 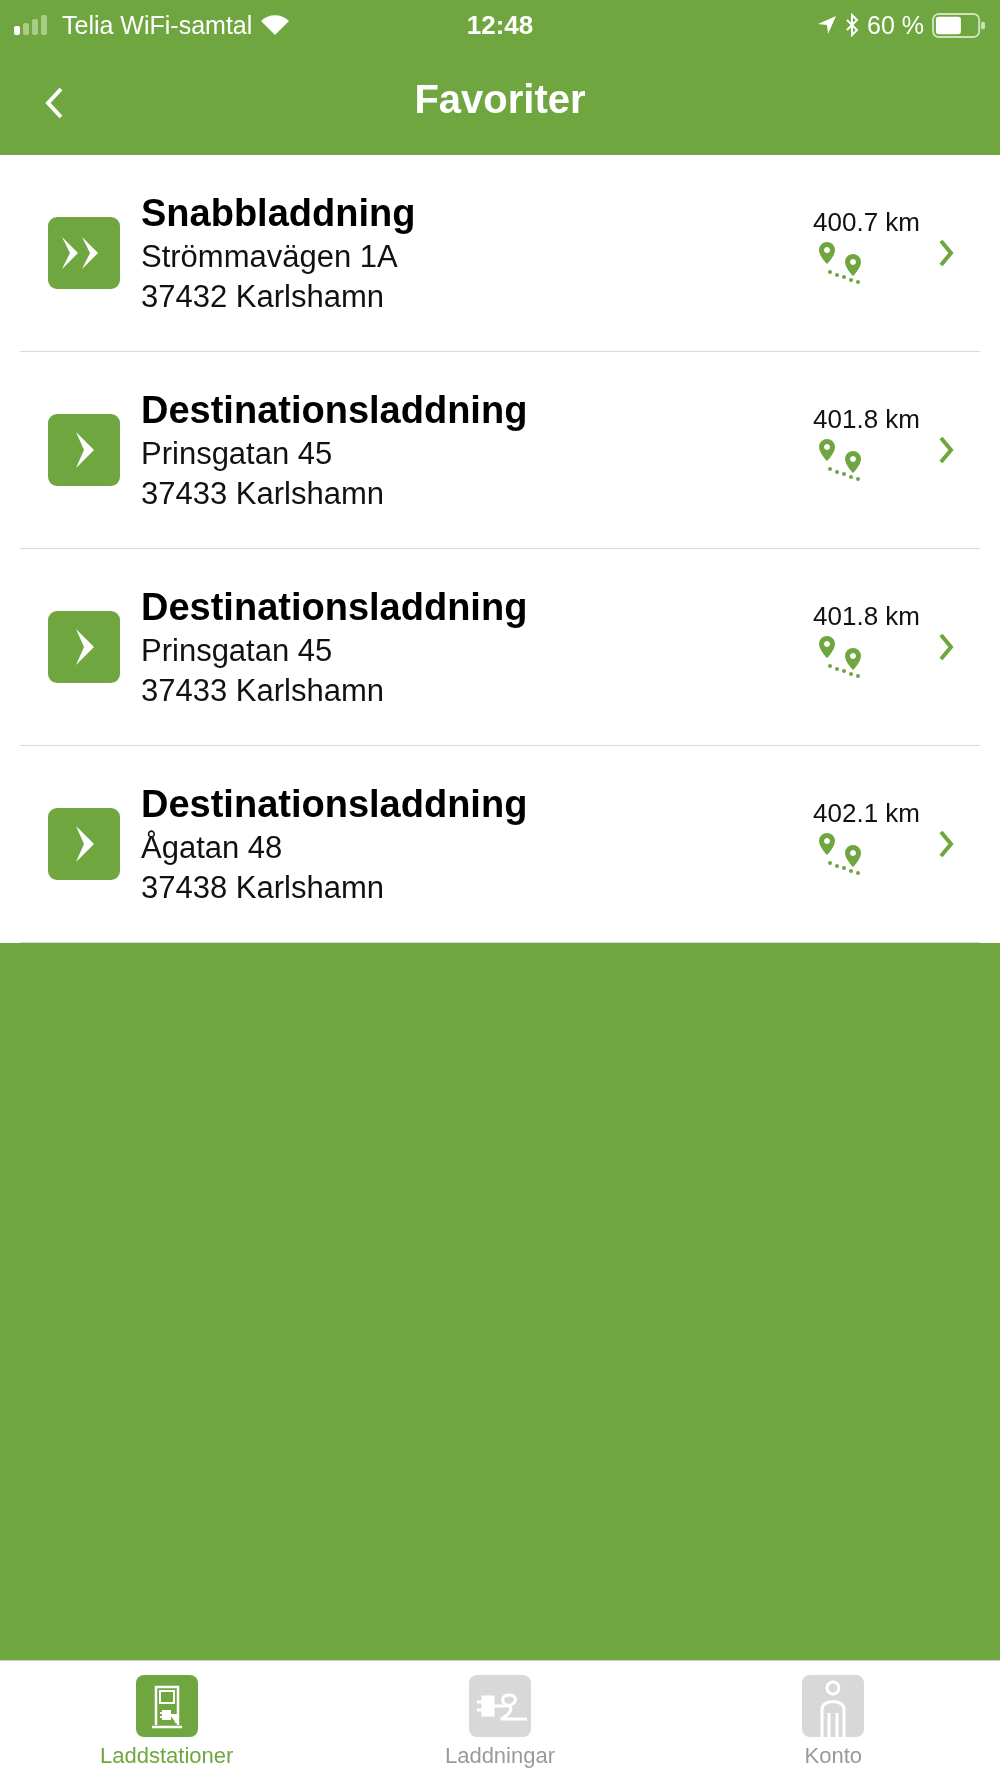 What do you see at coordinates (500, 99) in the screenshot?
I see `screen-title: Favoriter` at bounding box center [500, 99].